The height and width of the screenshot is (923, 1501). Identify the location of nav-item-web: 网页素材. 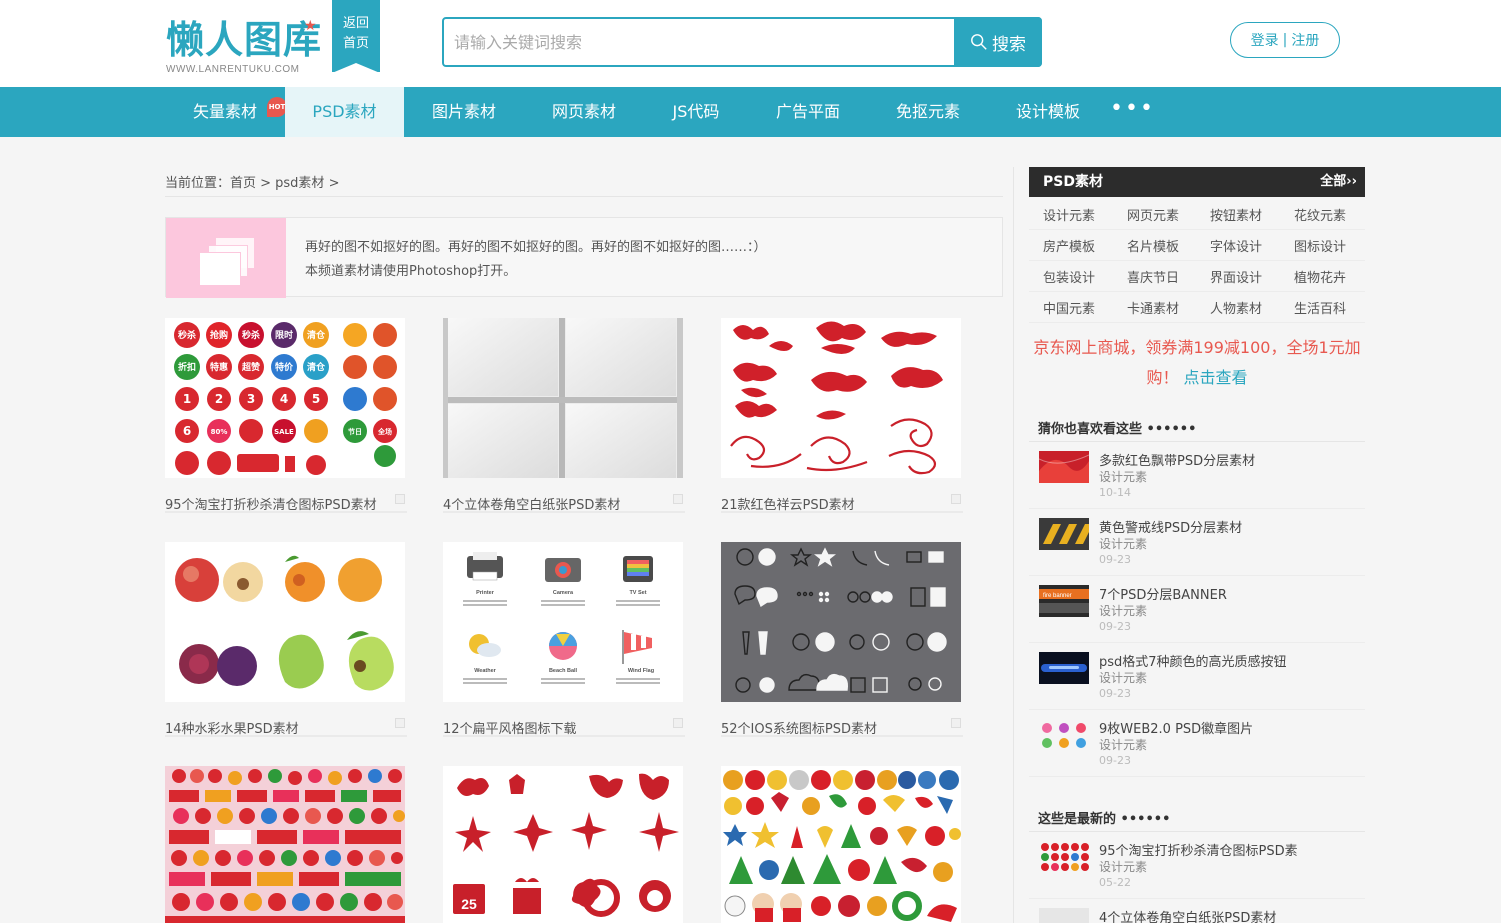
(584, 112).